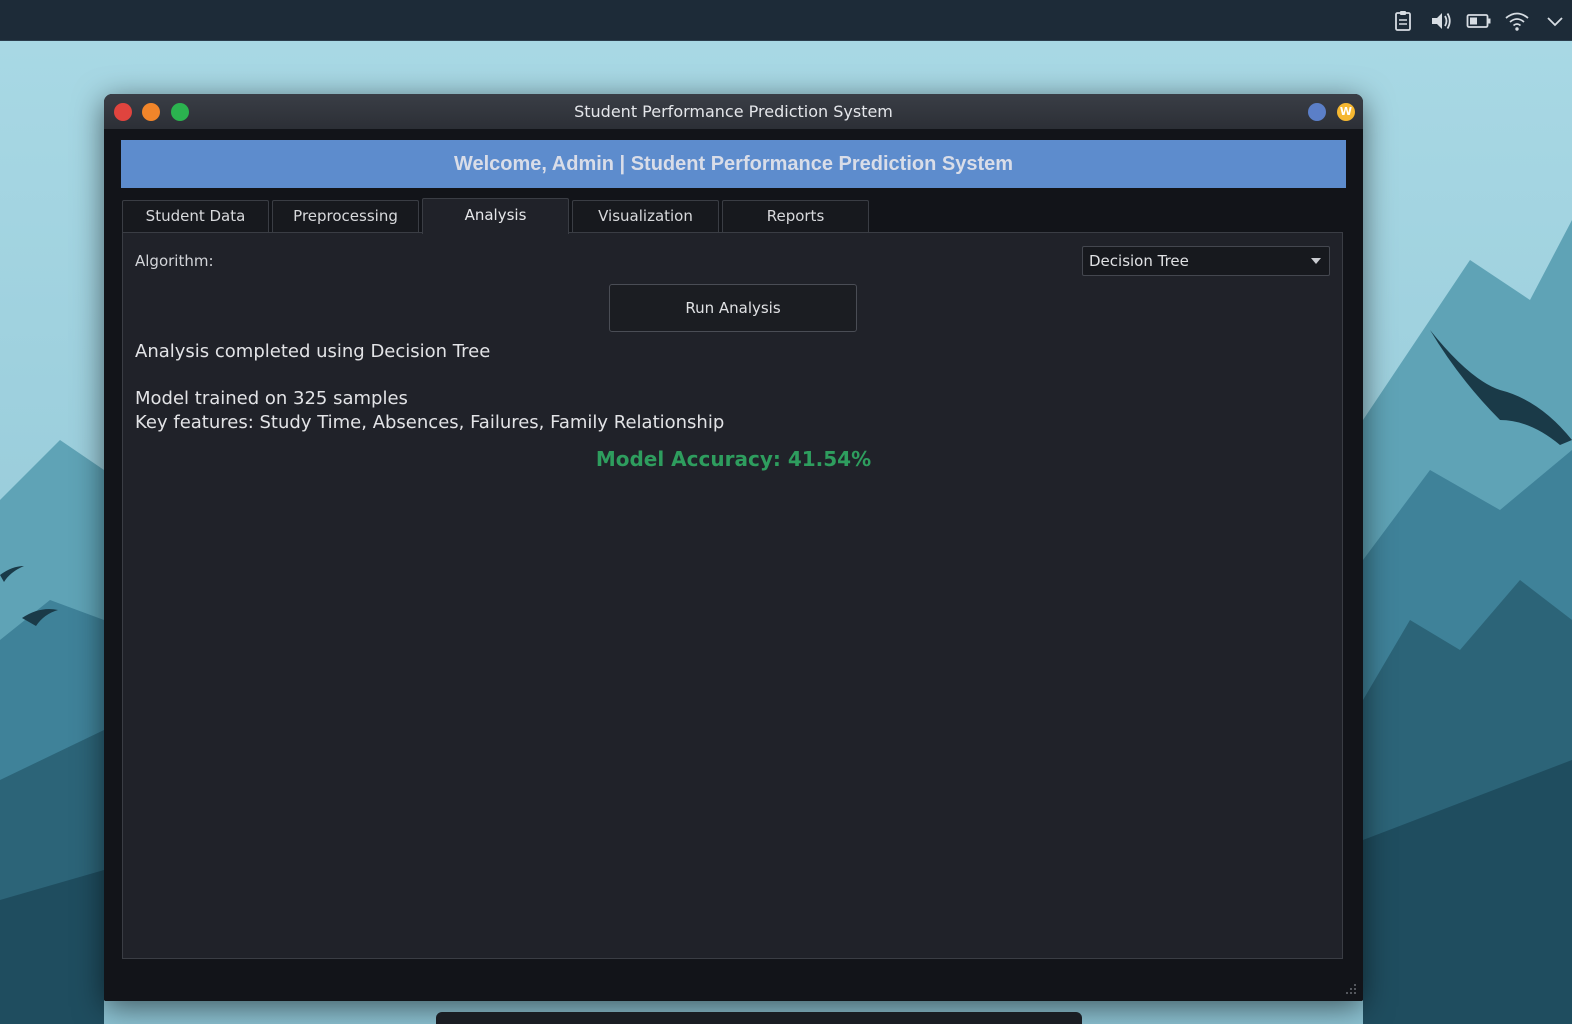 Image resolution: width=1572 pixels, height=1024 pixels. I want to click on window-menu-icon, so click(1317, 112).